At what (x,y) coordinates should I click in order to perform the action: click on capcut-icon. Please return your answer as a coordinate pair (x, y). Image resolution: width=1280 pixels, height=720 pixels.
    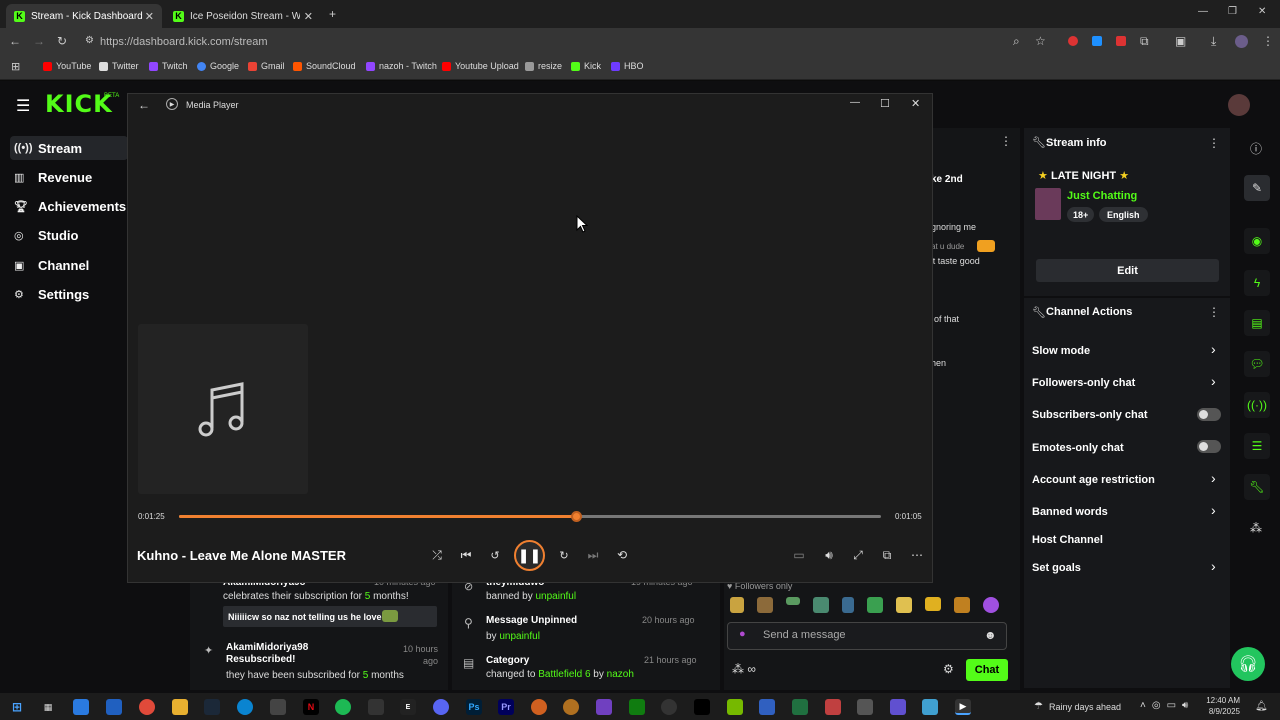
    Looking at the image, I should click on (702, 707).